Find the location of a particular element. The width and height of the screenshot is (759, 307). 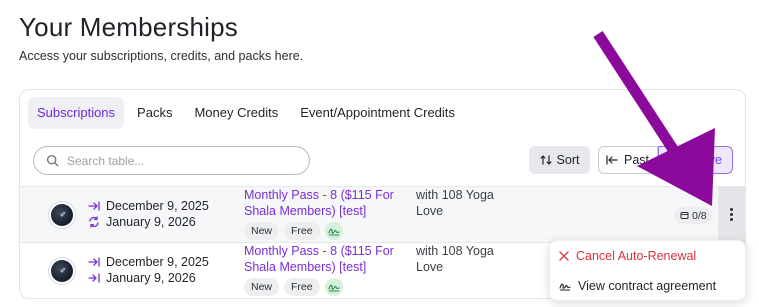

search-icon is located at coordinates (52, 160).